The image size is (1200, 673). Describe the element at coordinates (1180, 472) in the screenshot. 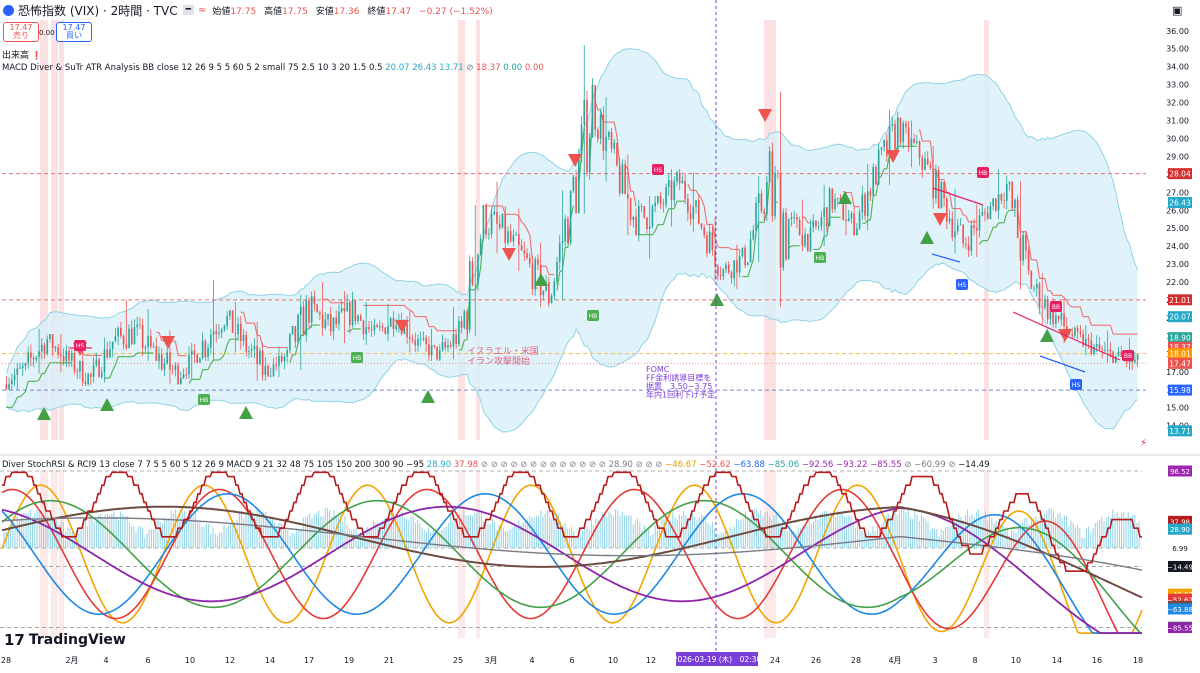

I see `osc-tag-label: 96.52` at that location.